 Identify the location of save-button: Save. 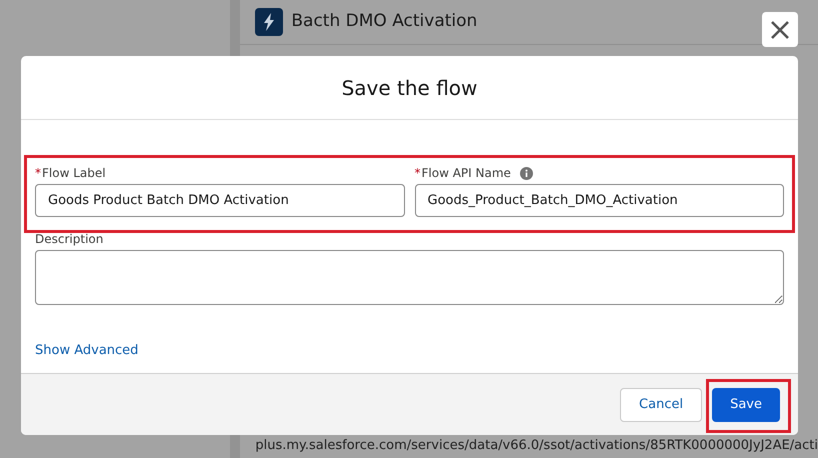
(746, 405).